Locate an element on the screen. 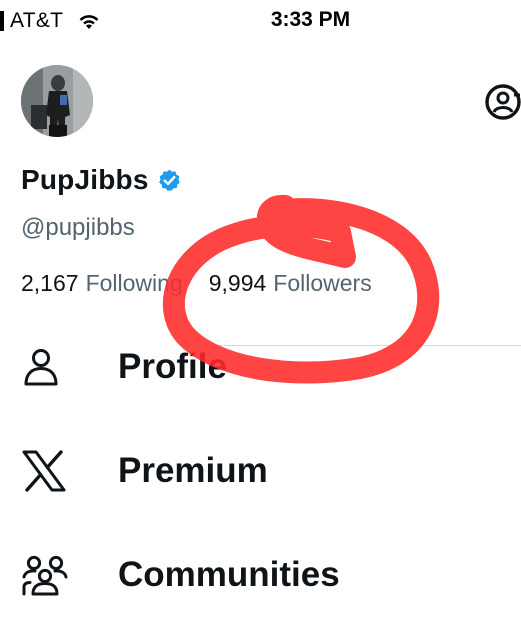  menu-label-premium: Premium is located at coordinates (193, 470).